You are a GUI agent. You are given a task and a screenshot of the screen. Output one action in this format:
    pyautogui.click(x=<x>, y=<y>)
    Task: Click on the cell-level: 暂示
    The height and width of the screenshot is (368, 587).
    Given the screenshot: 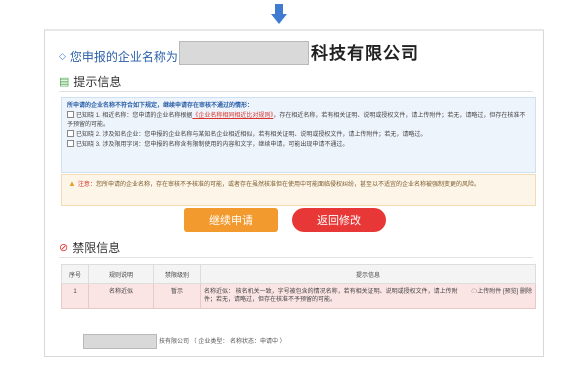 What is the action you would take?
    pyautogui.click(x=177, y=296)
    